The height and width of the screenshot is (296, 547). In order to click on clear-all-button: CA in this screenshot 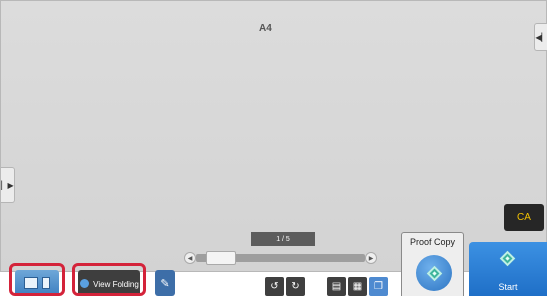, I will do `click(524, 217)`.